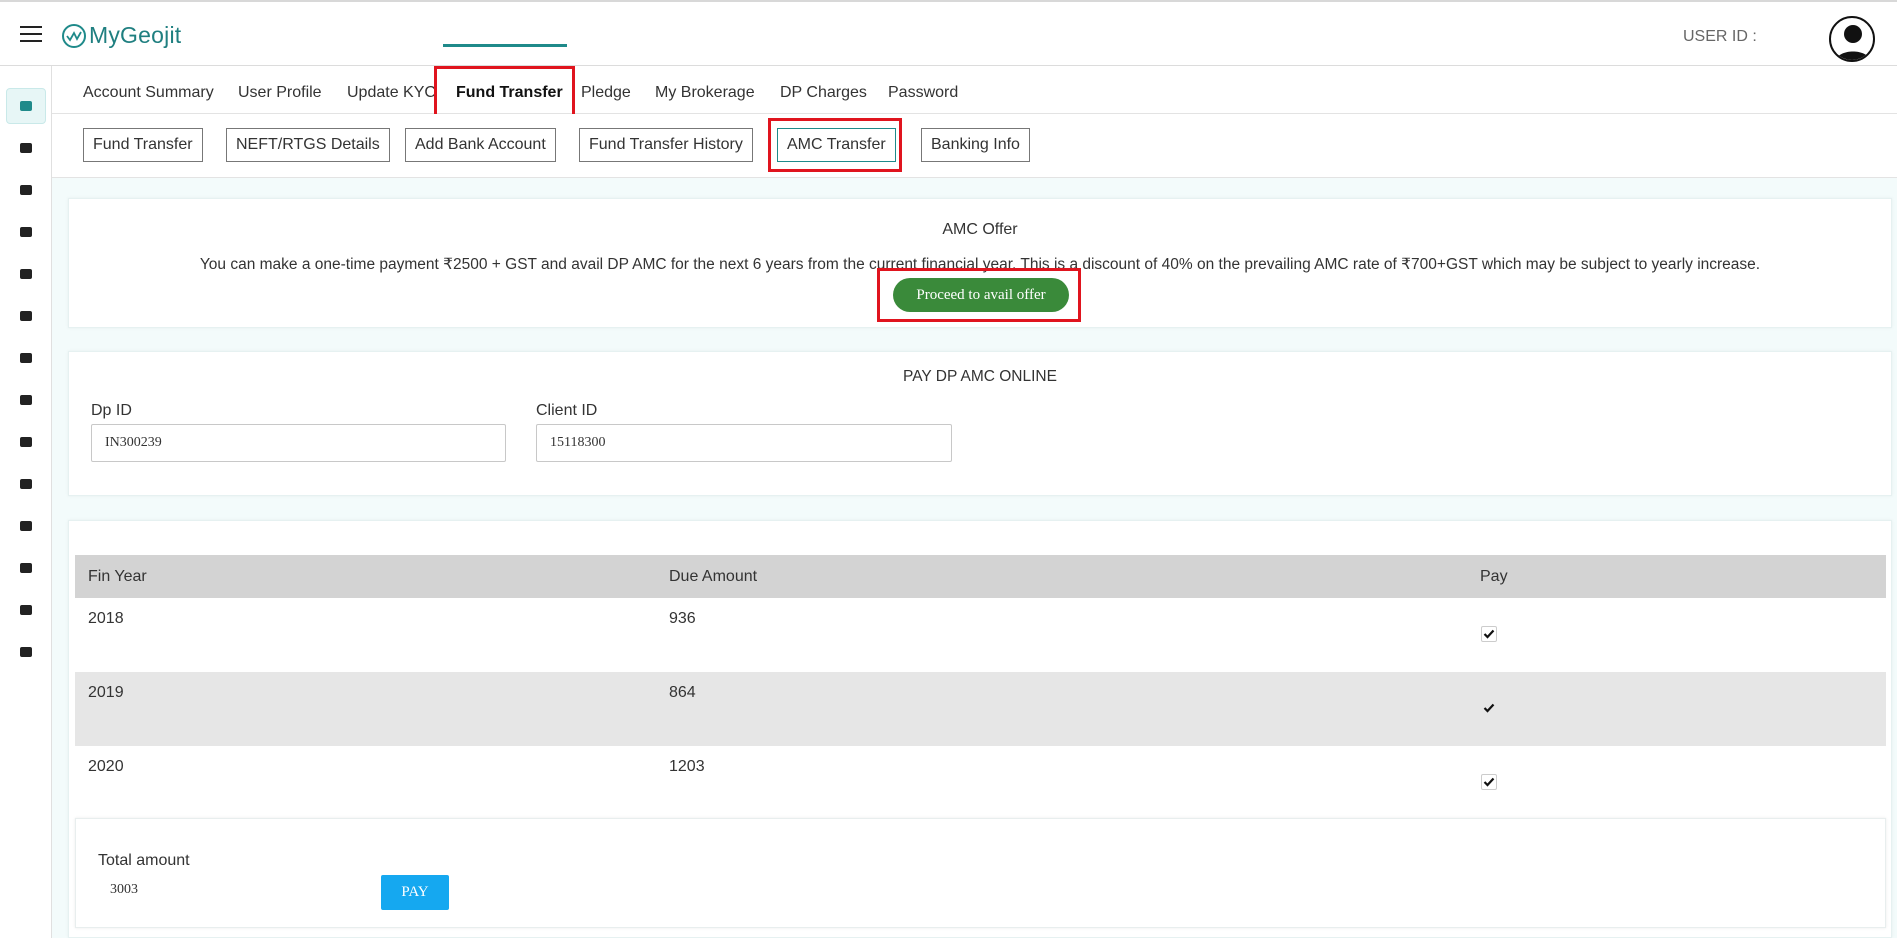 The height and width of the screenshot is (938, 1897). I want to click on tab-dp-charges: DP Charges, so click(823, 93).